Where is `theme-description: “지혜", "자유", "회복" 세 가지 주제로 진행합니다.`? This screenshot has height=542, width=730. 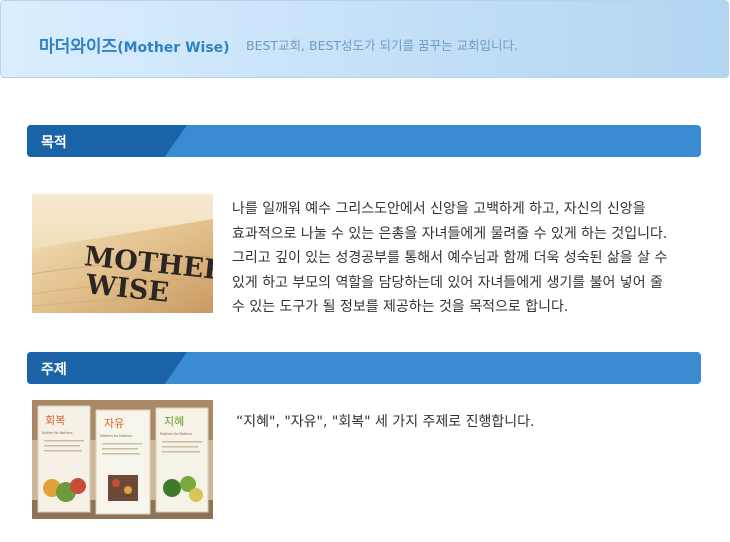
theme-description: “지혜", "자유", "회복" 세 가지 주제로 진행합니다. is located at coordinates (385, 422).